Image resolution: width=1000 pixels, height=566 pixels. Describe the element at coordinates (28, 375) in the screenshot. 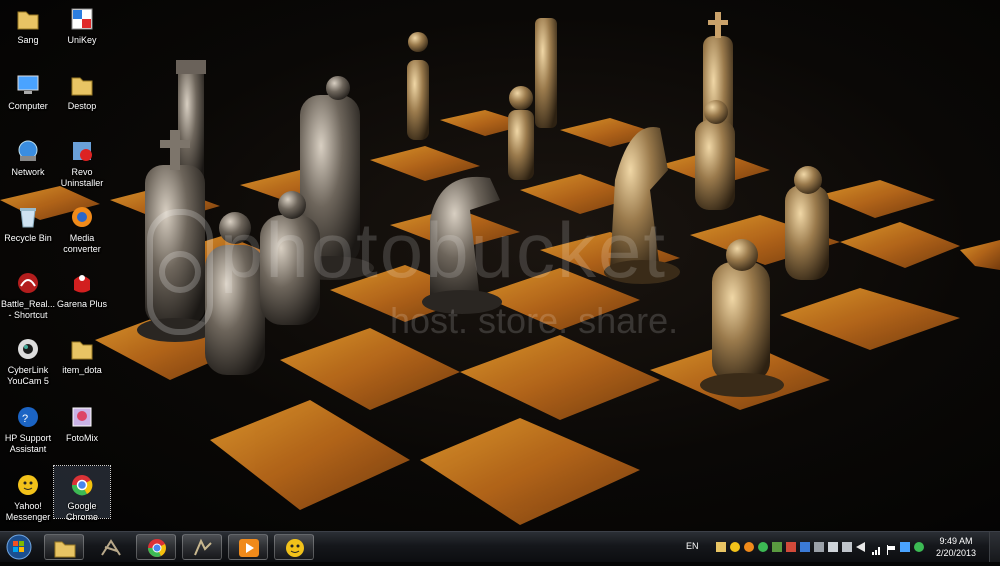

I see `desktop-icon-label: CyberLink YouCam 5` at that location.